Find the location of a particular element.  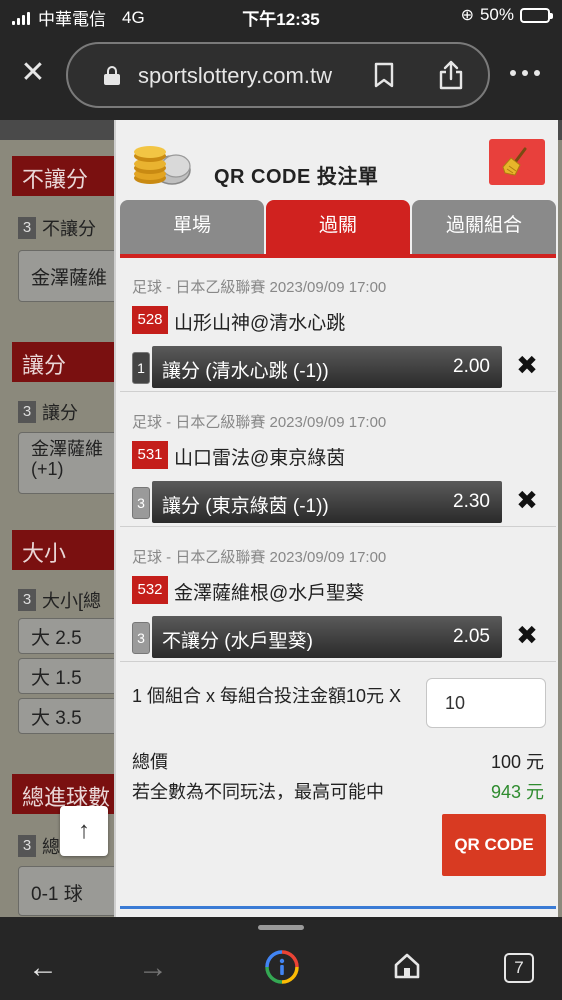

tab-switcher-button: 7 is located at coordinates (519, 968).